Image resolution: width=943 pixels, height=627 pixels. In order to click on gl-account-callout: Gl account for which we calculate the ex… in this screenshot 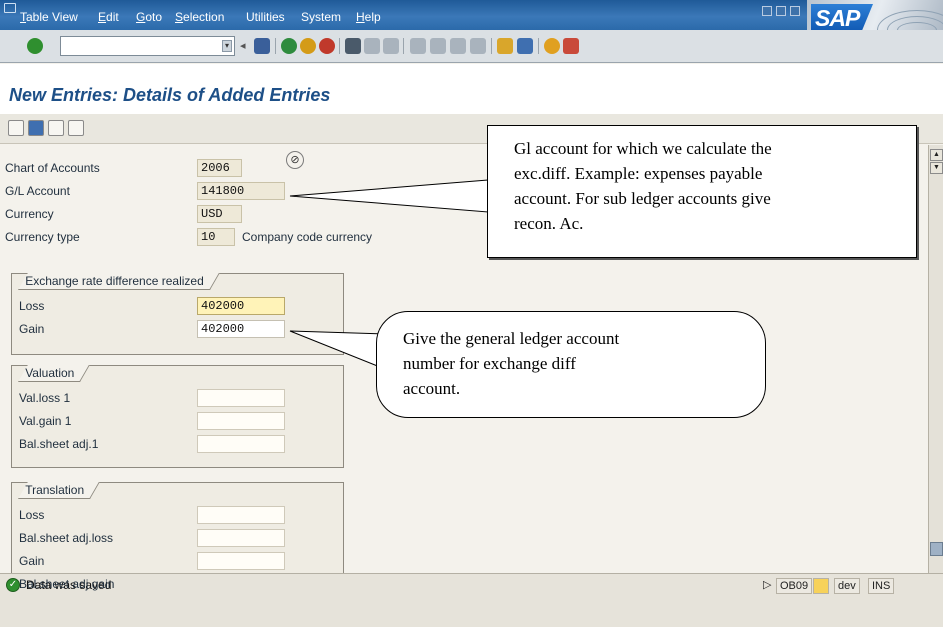, I will do `click(702, 191)`.